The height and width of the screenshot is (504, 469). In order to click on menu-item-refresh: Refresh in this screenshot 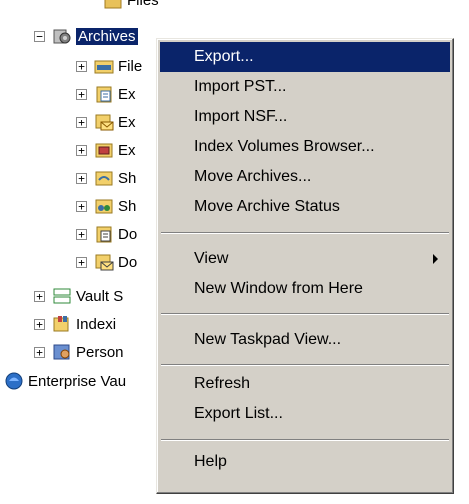, I will do `click(305, 384)`.